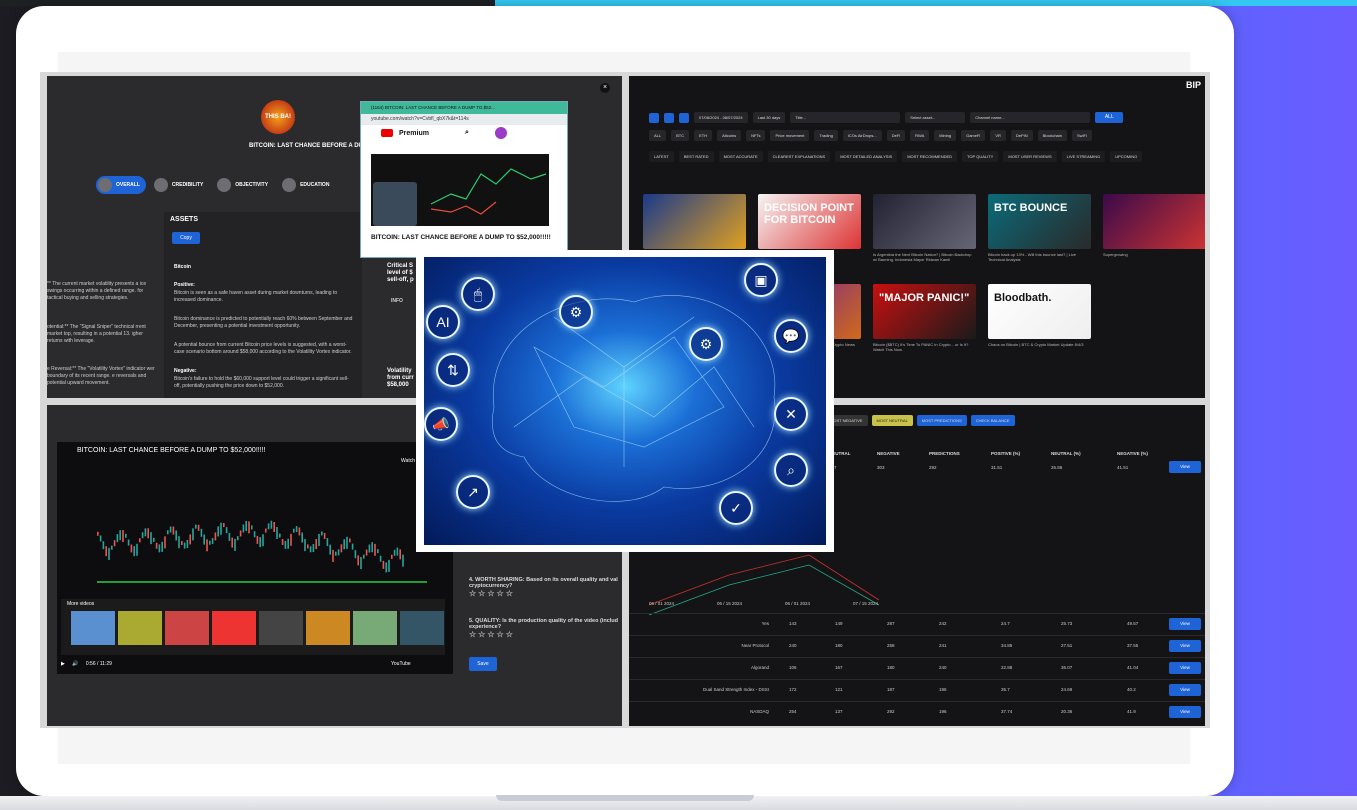 This screenshot has height=810, width=1357. Describe the element at coordinates (866, 156) in the screenshot. I see `sort-filter-tab: MOST DETAILED ANALYSIS` at that location.